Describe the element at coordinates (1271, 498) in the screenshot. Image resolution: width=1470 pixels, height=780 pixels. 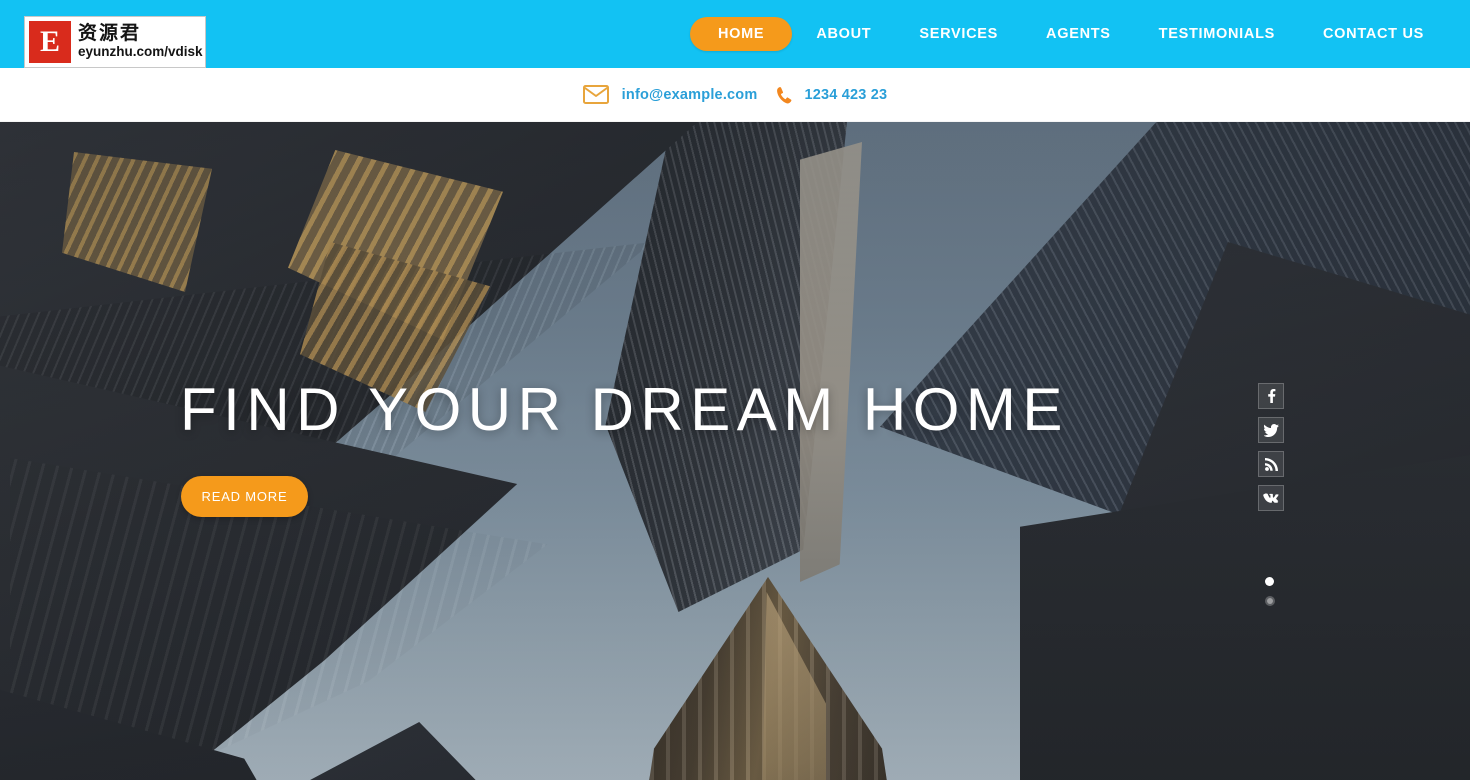
I see `vk-icon` at that location.